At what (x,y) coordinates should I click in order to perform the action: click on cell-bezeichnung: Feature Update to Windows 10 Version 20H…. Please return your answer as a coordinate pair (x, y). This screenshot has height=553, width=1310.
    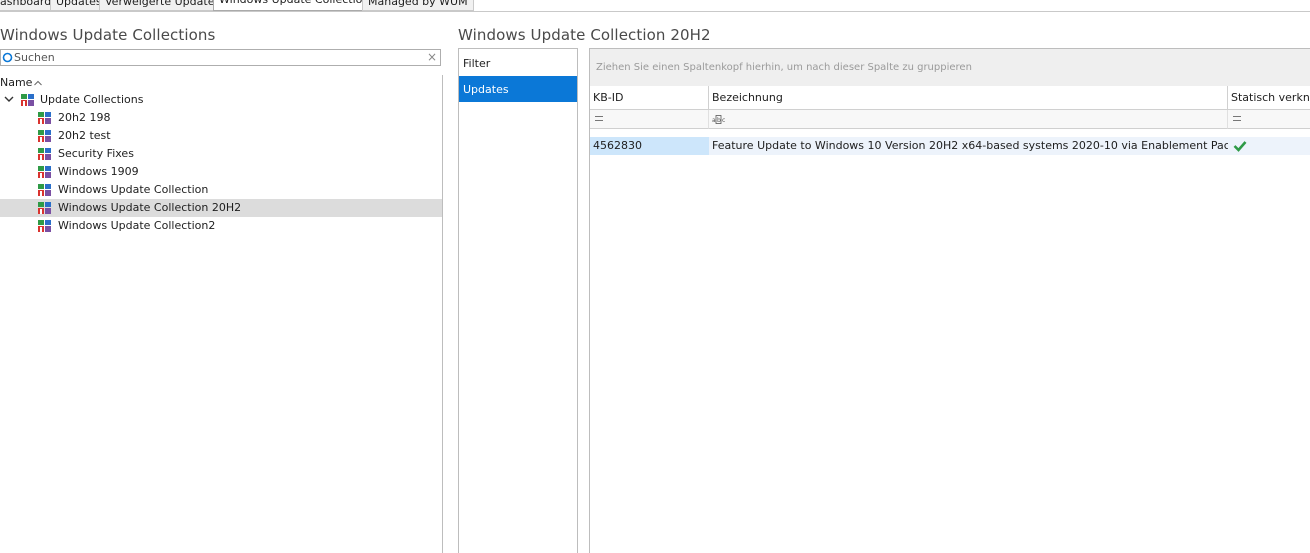
    Looking at the image, I should click on (968, 146).